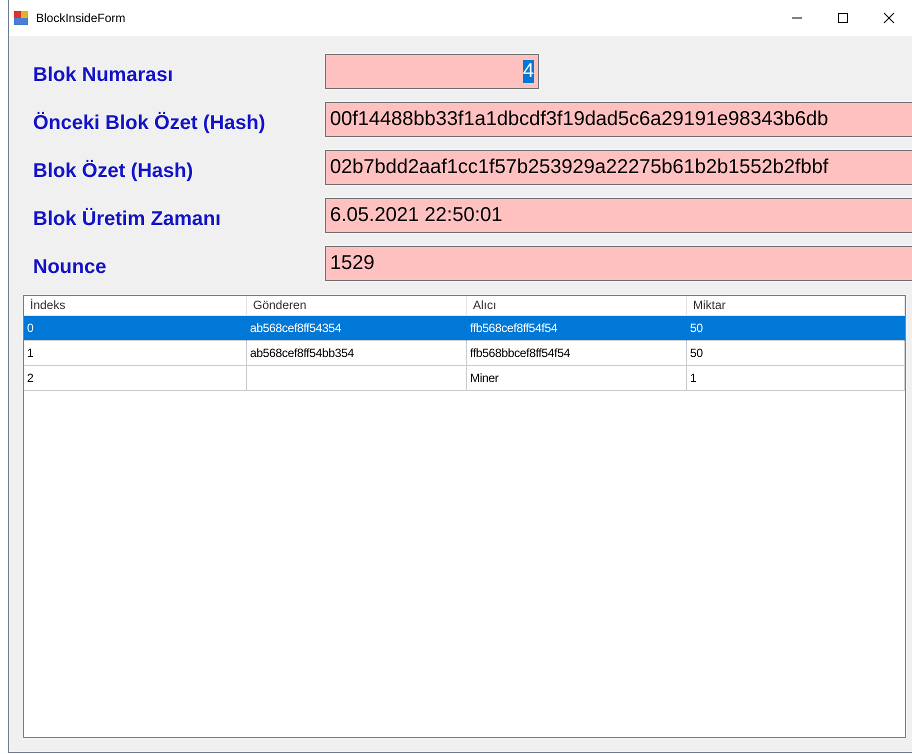  I want to click on window-title: BlockInsideForm, so click(81, 18).